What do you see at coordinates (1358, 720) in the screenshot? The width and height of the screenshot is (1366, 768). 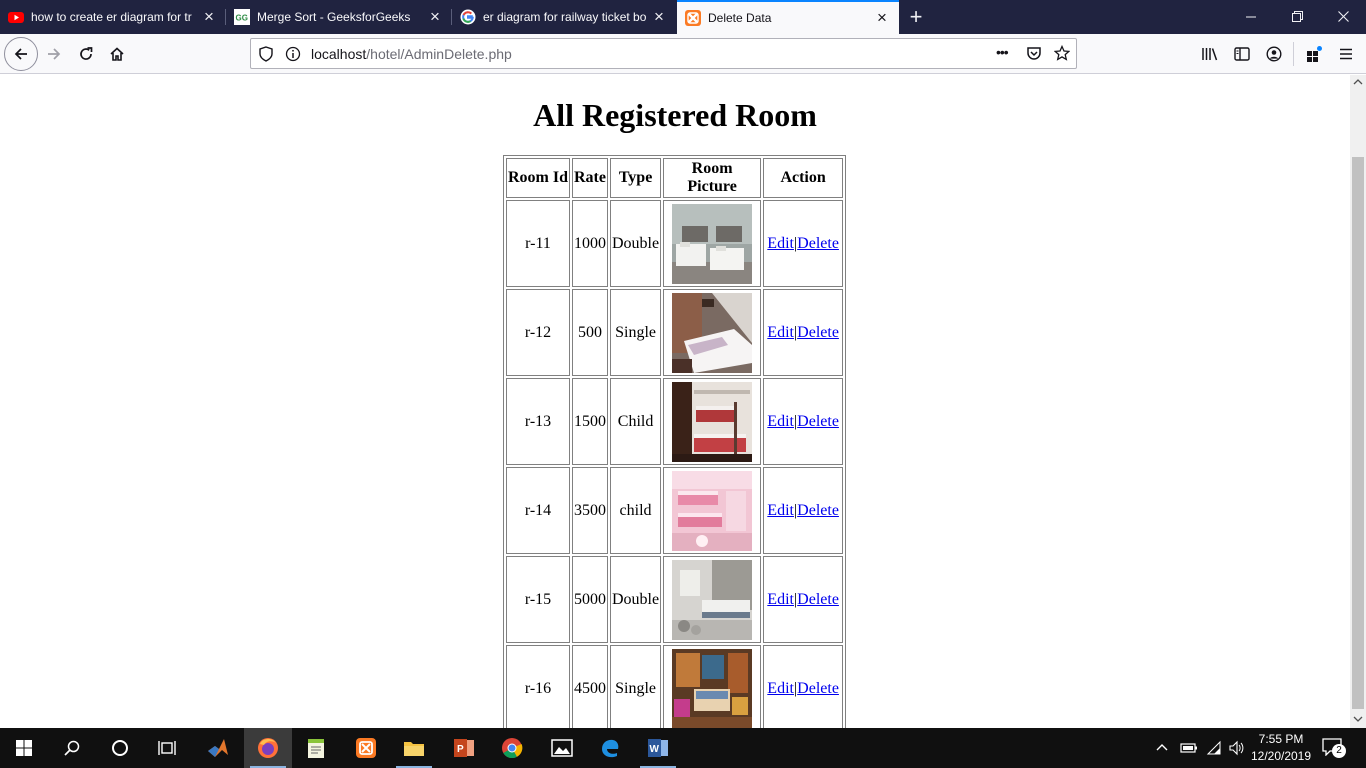 I see `scroll-down-arrow-icon` at bounding box center [1358, 720].